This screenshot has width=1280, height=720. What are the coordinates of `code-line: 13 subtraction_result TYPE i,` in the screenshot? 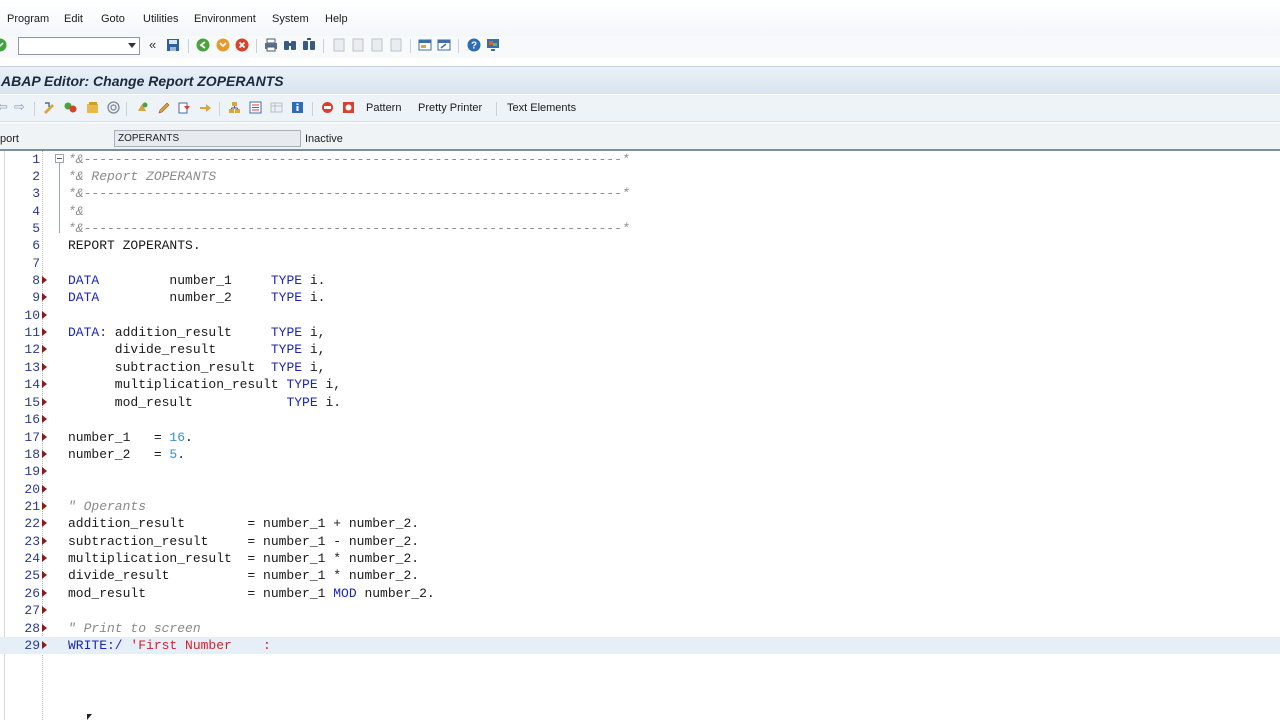 It's located at (640, 367).